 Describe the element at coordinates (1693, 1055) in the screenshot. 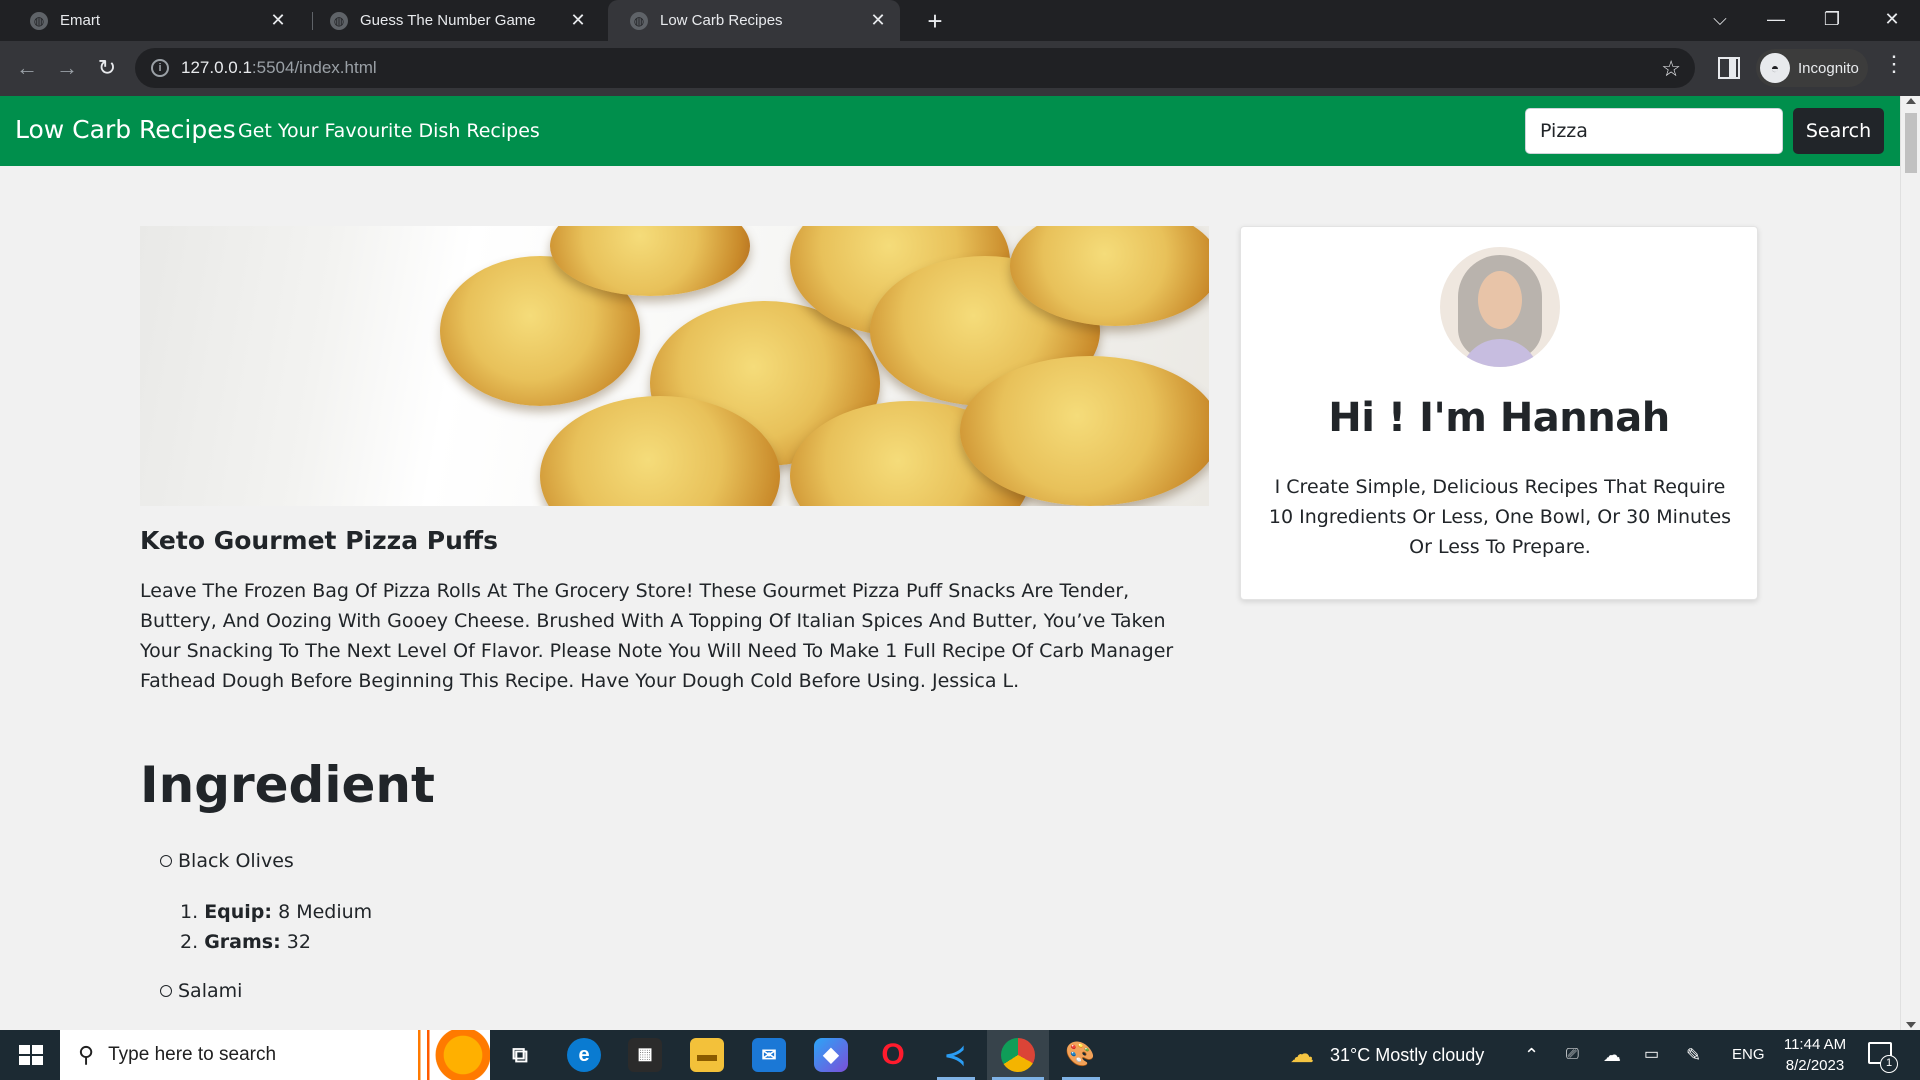

I see `pen-icon: ✎` at that location.